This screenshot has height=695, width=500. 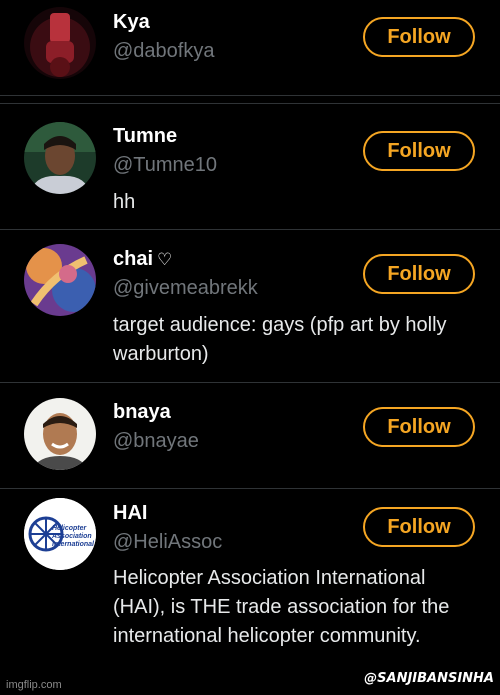 What do you see at coordinates (156, 441) in the screenshot?
I see `handle: @bnayae` at bounding box center [156, 441].